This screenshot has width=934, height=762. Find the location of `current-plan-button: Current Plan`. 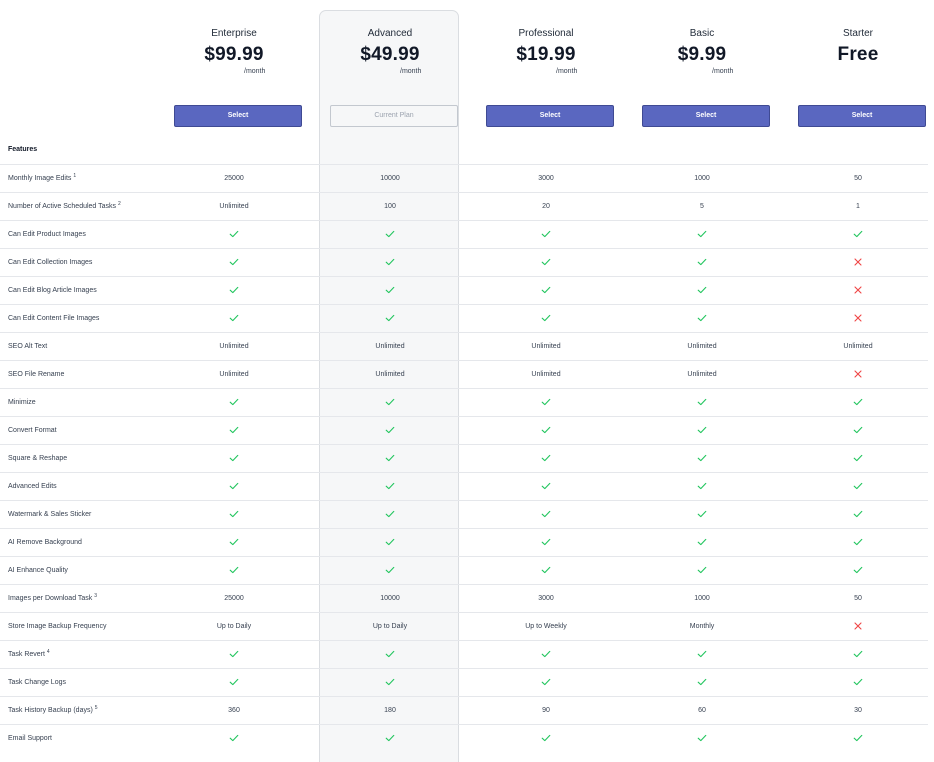

current-plan-button: Current Plan is located at coordinates (394, 116).